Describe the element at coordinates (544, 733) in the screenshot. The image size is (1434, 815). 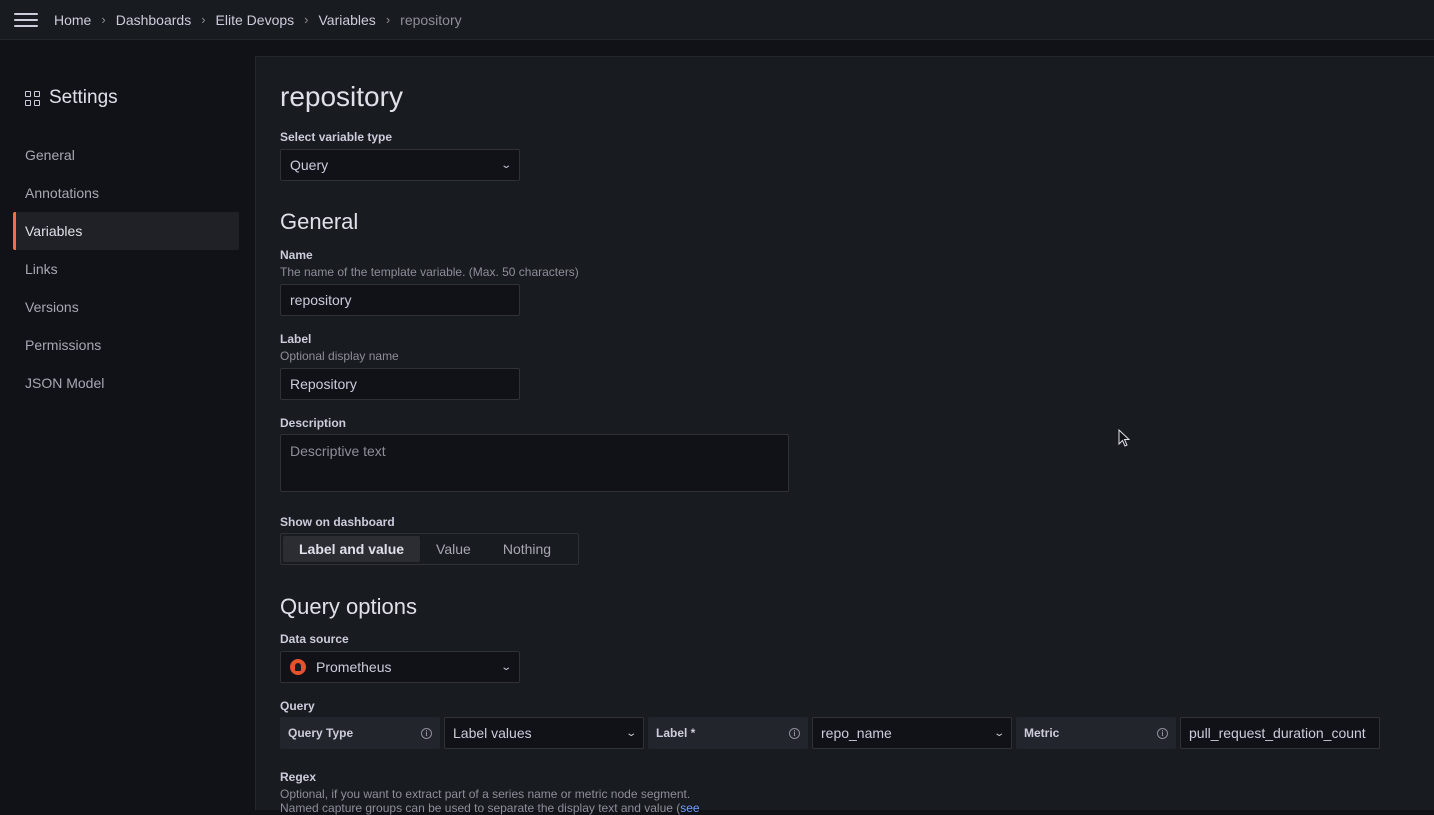
I see `query-type-select: Label values ⌄` at that location.